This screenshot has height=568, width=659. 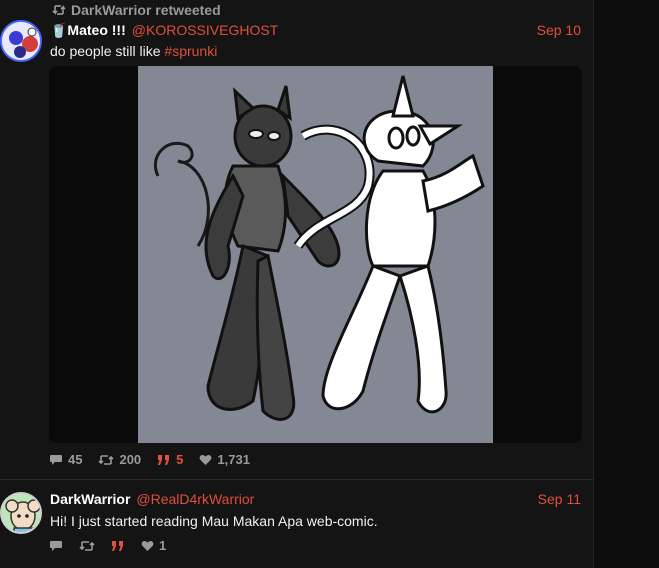 I want to click on like-button: 1, so click(x=153, y=545).